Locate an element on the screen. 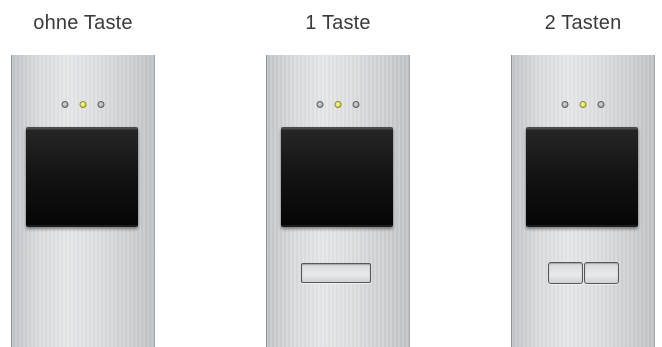 The image size is (662, 347). call-button-right is located at coordinates (601, 273).